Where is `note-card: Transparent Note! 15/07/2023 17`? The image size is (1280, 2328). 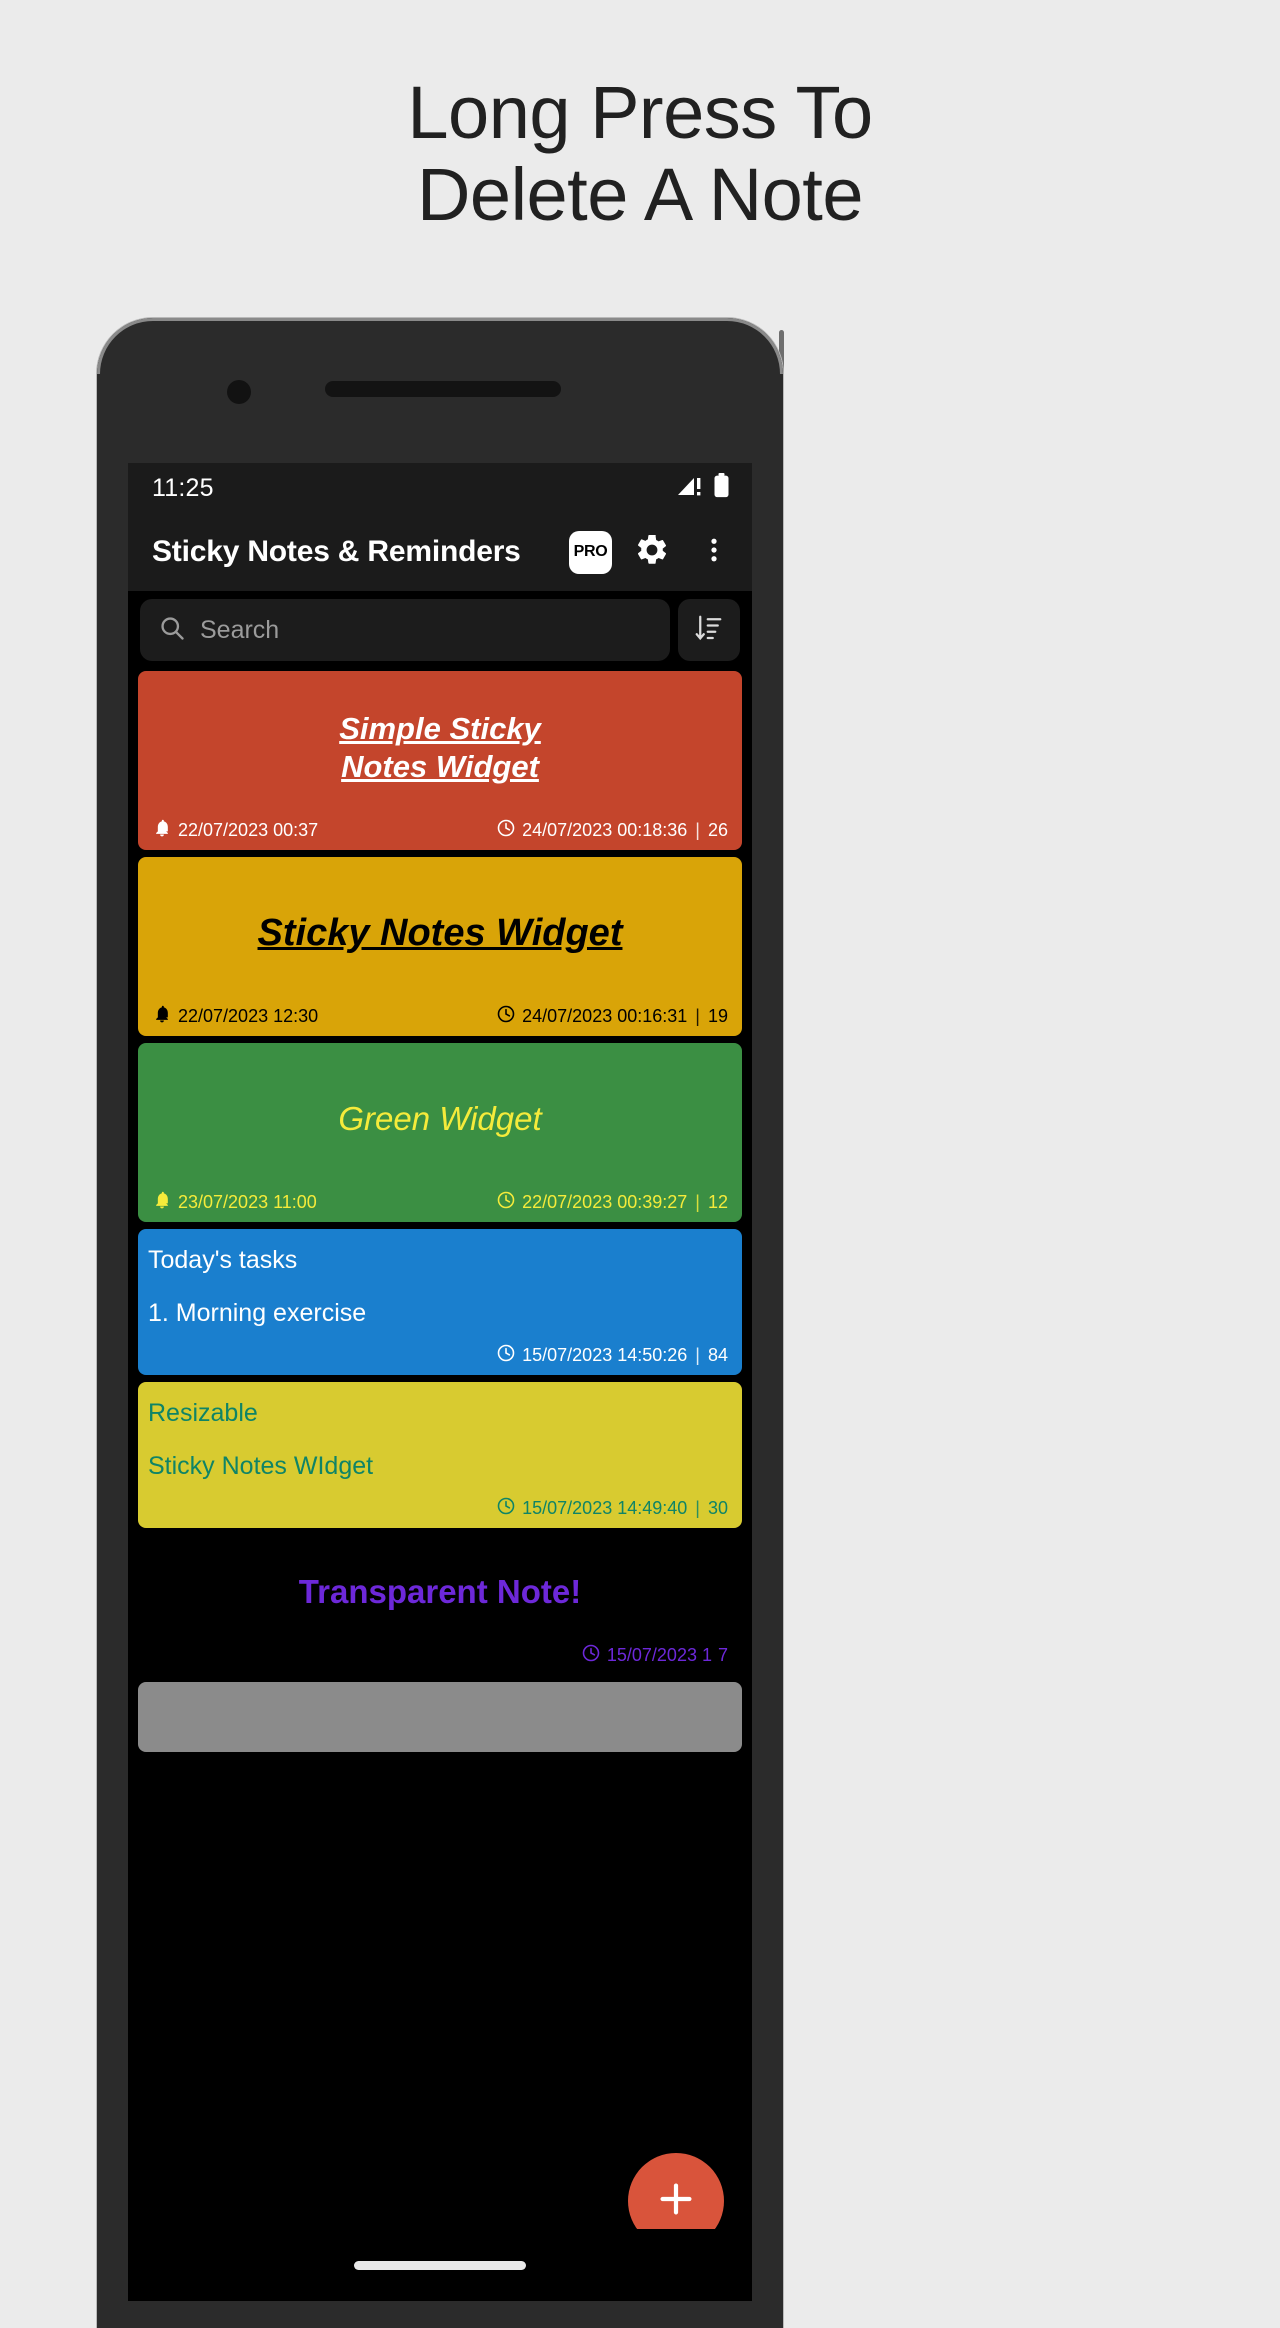
note-card: Transparent Note! 15/07/2023 17 is located at coordinates (440, 1605).